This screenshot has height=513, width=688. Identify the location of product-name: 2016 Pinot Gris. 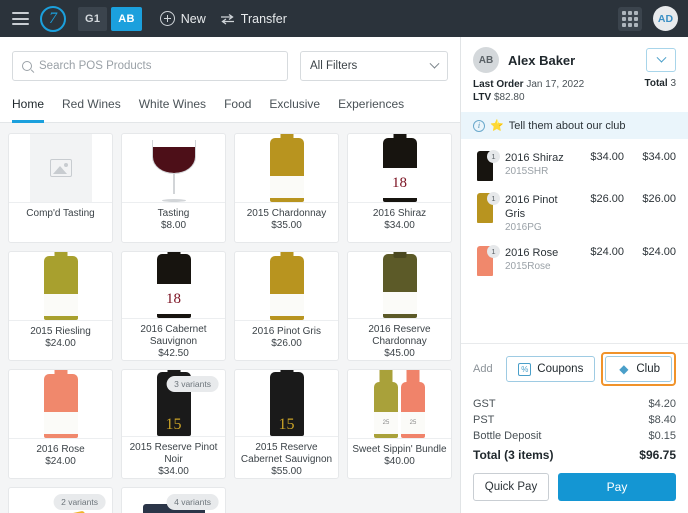
(286, 331).